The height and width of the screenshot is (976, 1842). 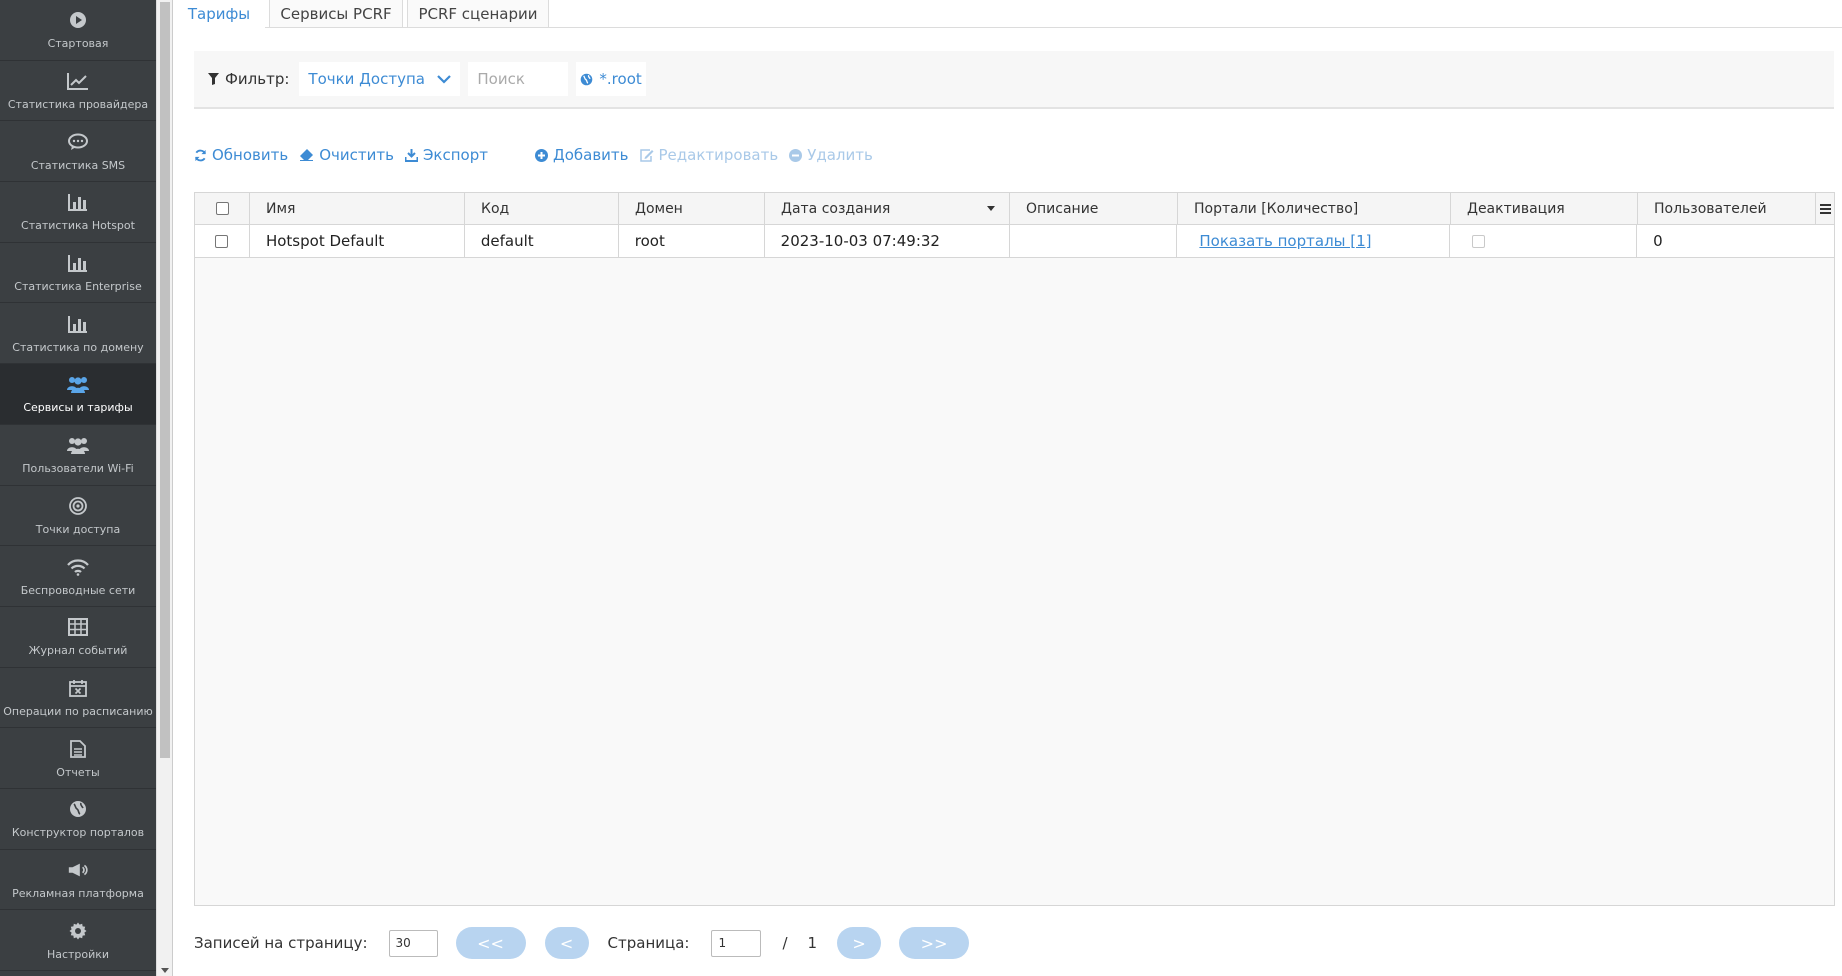 What do you see at coordinates (78, 627) in the screenshot?
I see `table-icon` at bounding box center [78, 627].